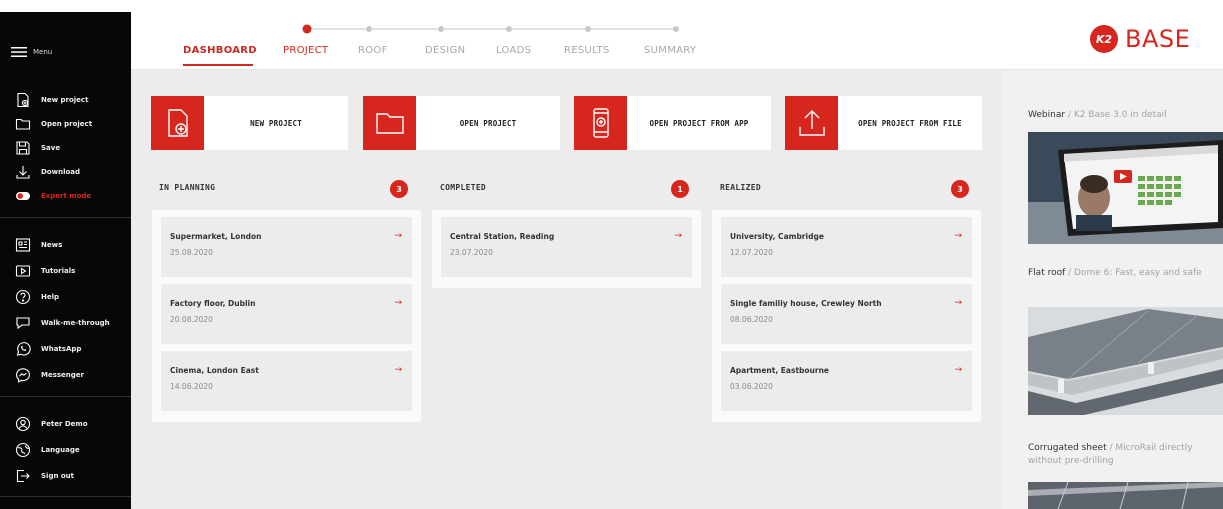 This screenshot has width=1223, height=509. Describe the element at coordinates (48, 349) in the screenshot. I see `sidebar-item-whatsapp: WhatsApp` at that location.